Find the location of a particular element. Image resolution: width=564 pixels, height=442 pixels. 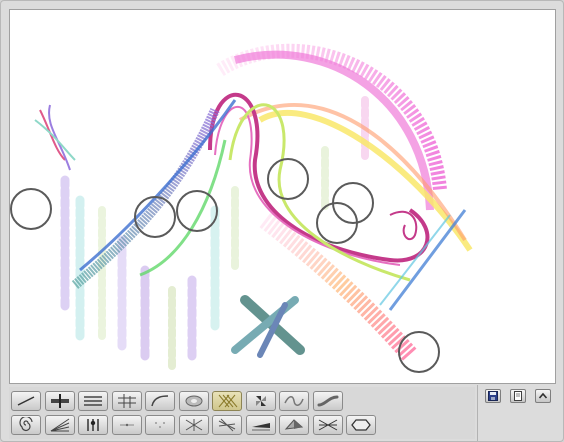

smooth-stroke-icon is located at coordinates (327, 401).